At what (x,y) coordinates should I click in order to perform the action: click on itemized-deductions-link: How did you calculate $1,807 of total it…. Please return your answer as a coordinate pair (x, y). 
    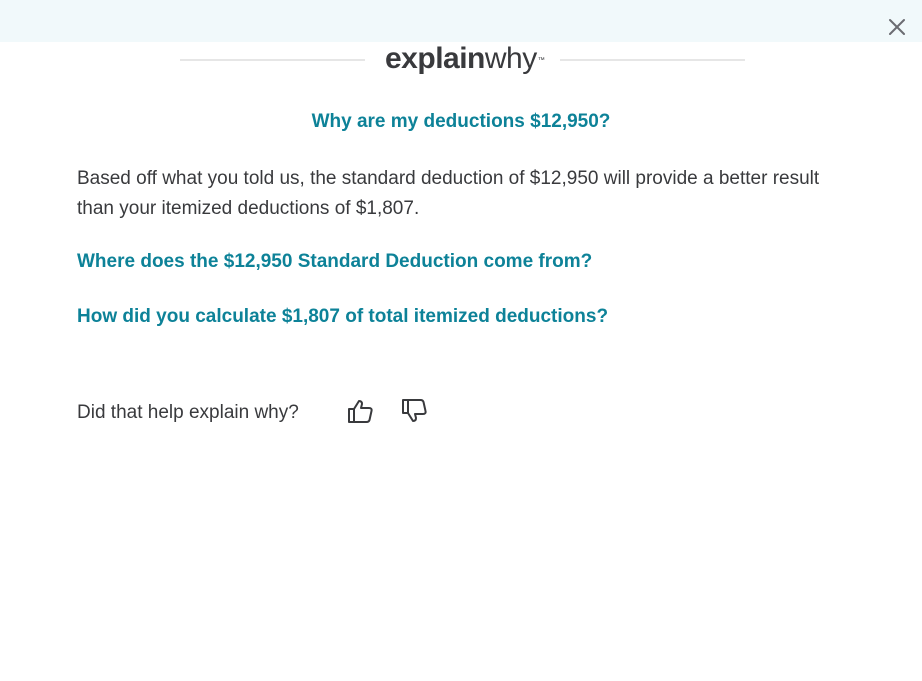
    Looking at the image, I should click on (342, 317).